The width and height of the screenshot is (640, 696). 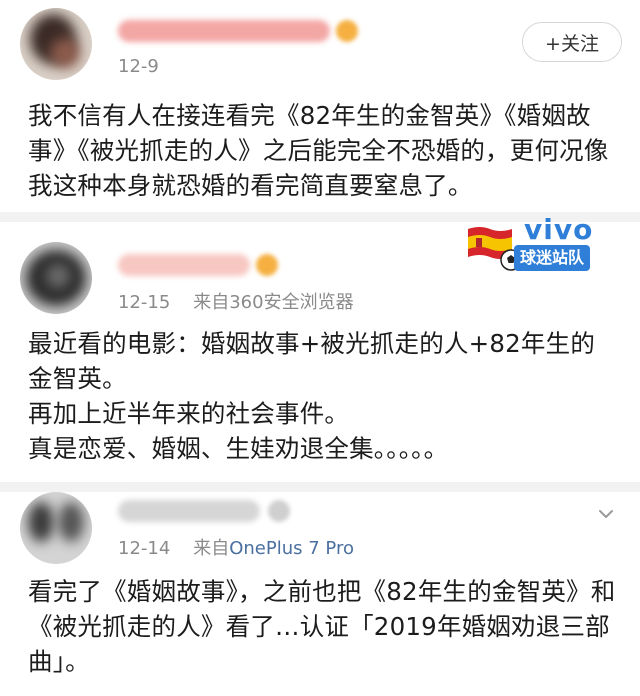 What do you see at coordinates (606, 514) in the screenshot?
I see `chevron-down-icon` at bounding box center [606, 514].